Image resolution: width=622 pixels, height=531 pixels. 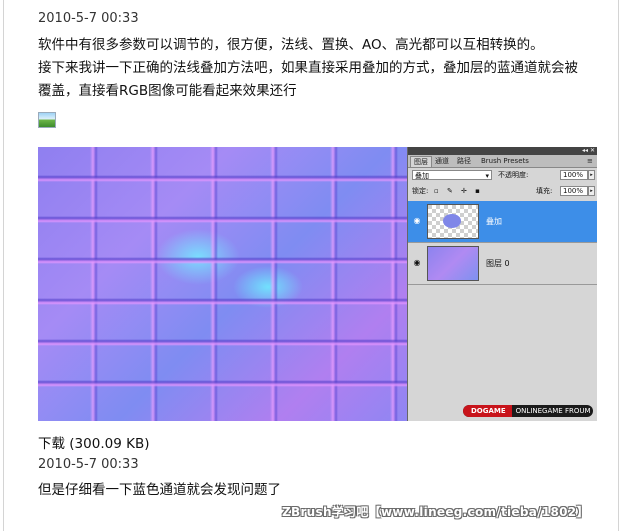 What do you see at coordinates (159, 490) in the screenshot?
I see `post-2-text-line-1: 但是仔细看一下蓝色通道就会发现问题了` at bounding box center [159, 490].